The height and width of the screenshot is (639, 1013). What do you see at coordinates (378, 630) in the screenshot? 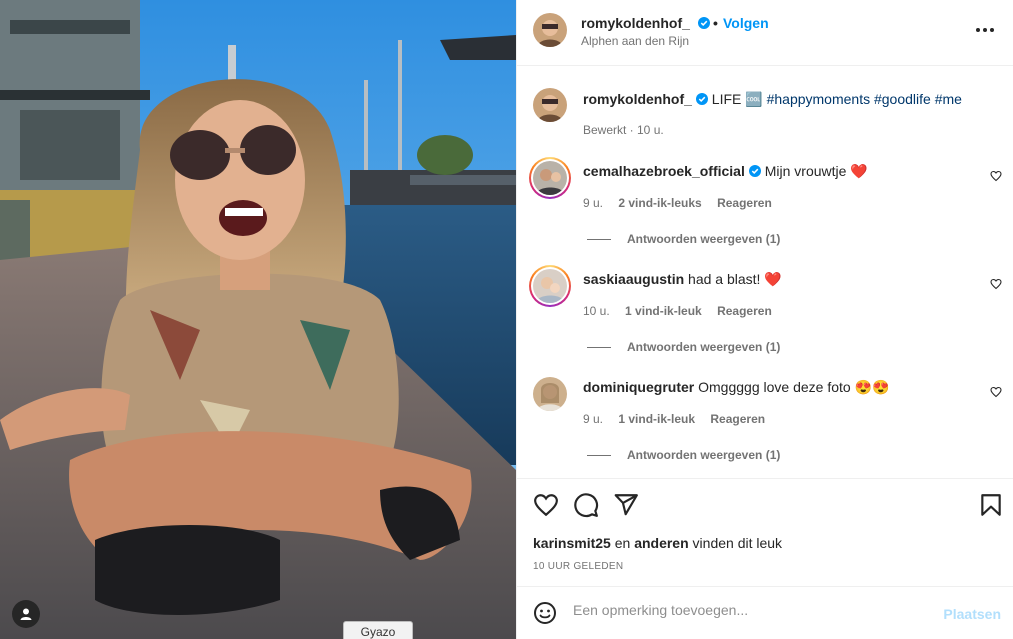
I see `gyazo-button: Gyazo` at bounding box center [378, 630].